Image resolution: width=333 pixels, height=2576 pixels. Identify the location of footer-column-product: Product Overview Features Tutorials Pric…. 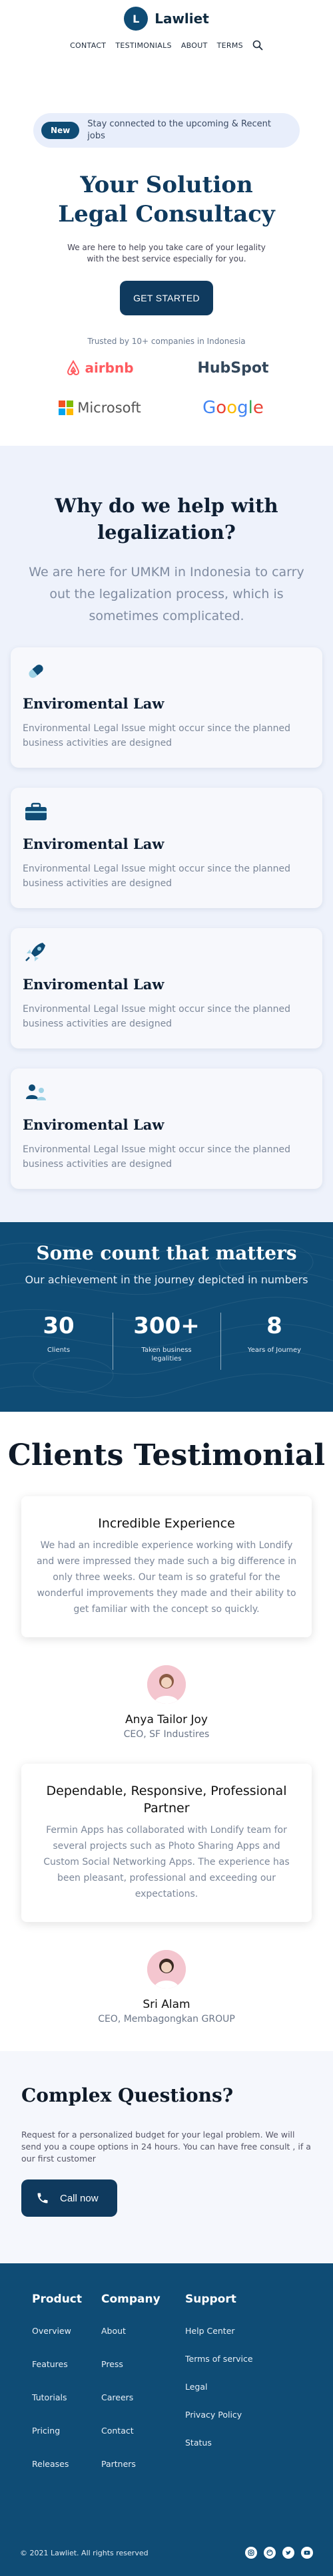
(66, 2392).